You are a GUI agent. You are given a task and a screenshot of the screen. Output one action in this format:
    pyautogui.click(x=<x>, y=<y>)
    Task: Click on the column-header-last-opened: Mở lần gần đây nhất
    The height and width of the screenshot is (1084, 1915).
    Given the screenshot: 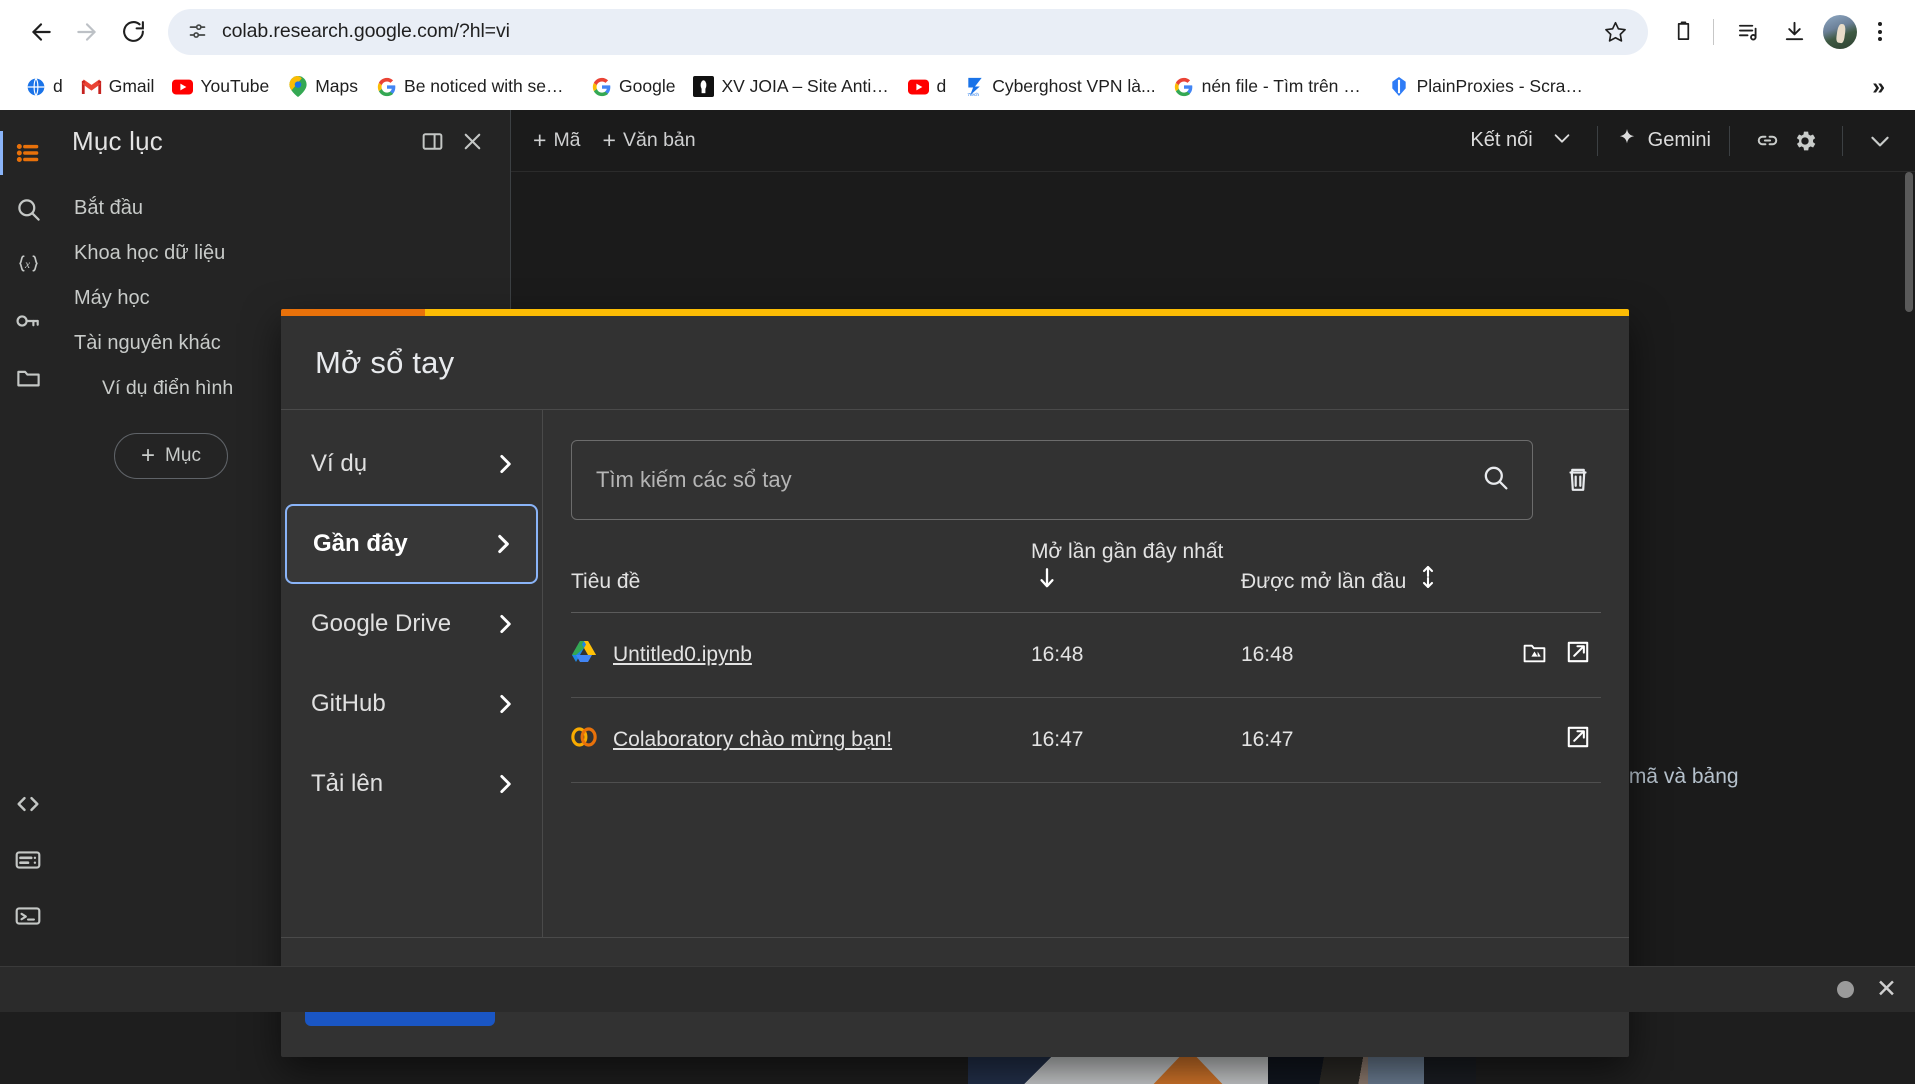 What is the action you would take?
    pyautogui.click(x=1135, y=572)
    